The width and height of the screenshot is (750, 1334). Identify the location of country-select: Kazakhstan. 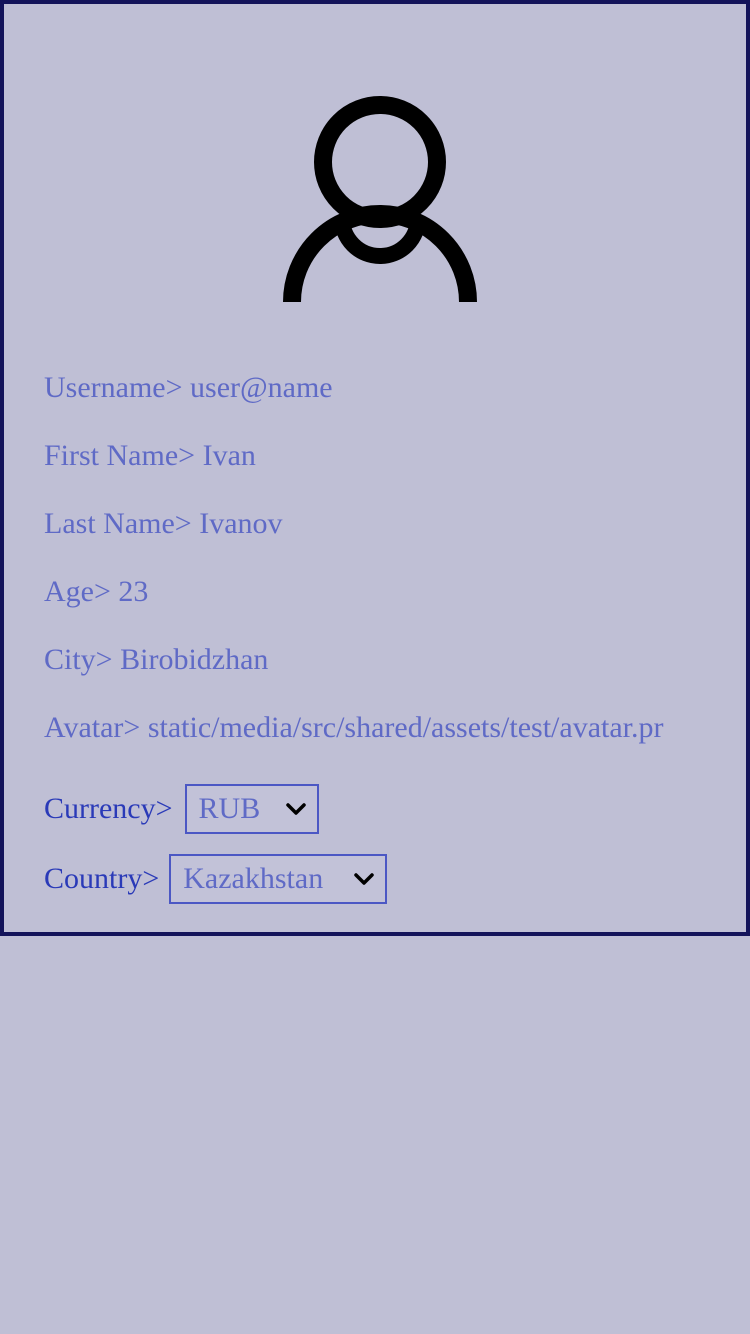
(278, 879).